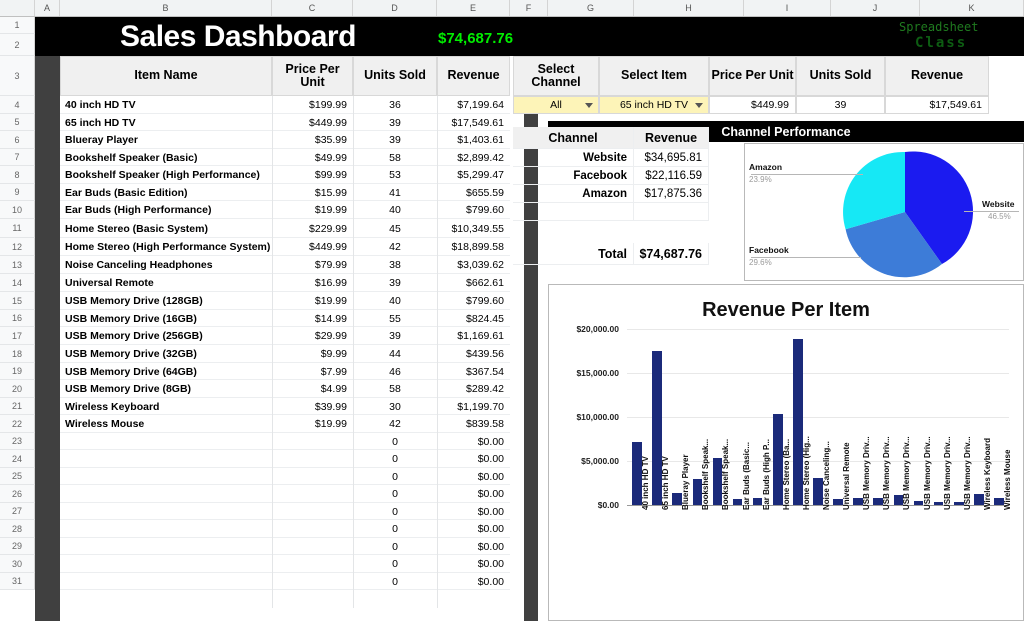 Image resolution: width=1024 pixels, height=621 pixels. What do you see at coordinates (166, 406) in the screenshot?
I see `item-name-cell: Wireless Keyboard` at bounding box center [166, 406].